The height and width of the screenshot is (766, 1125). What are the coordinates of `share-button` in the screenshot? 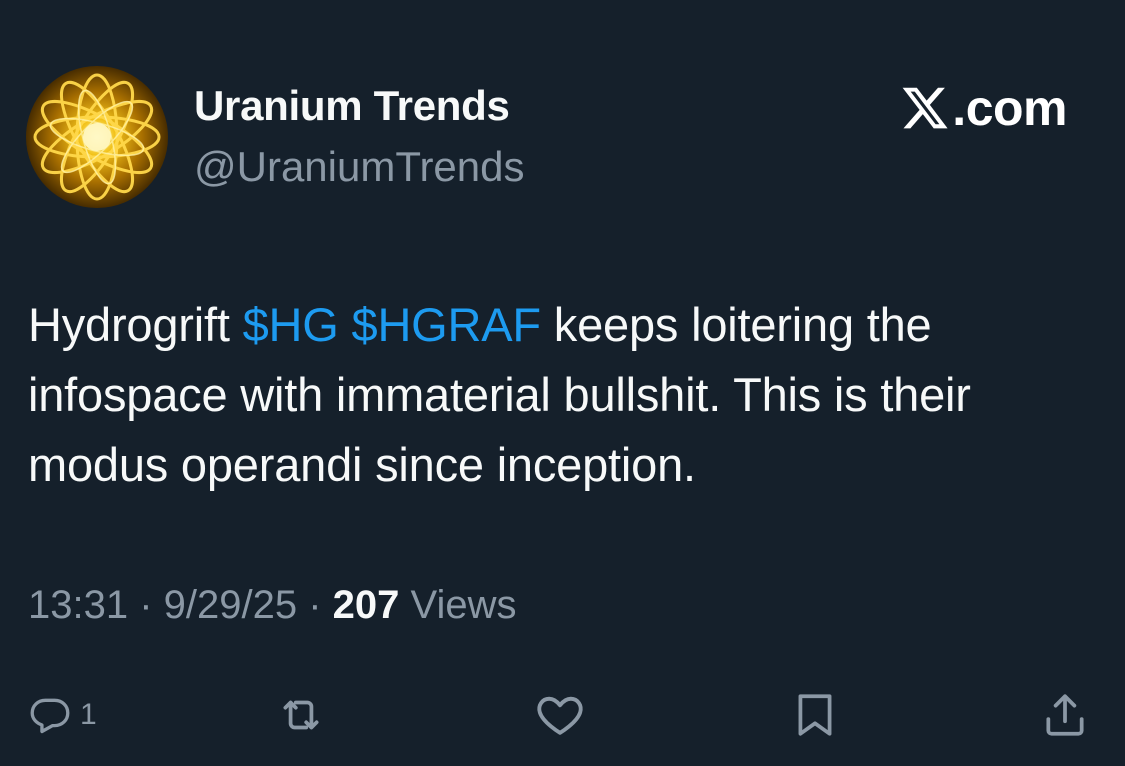 It's located at (1065, 715).